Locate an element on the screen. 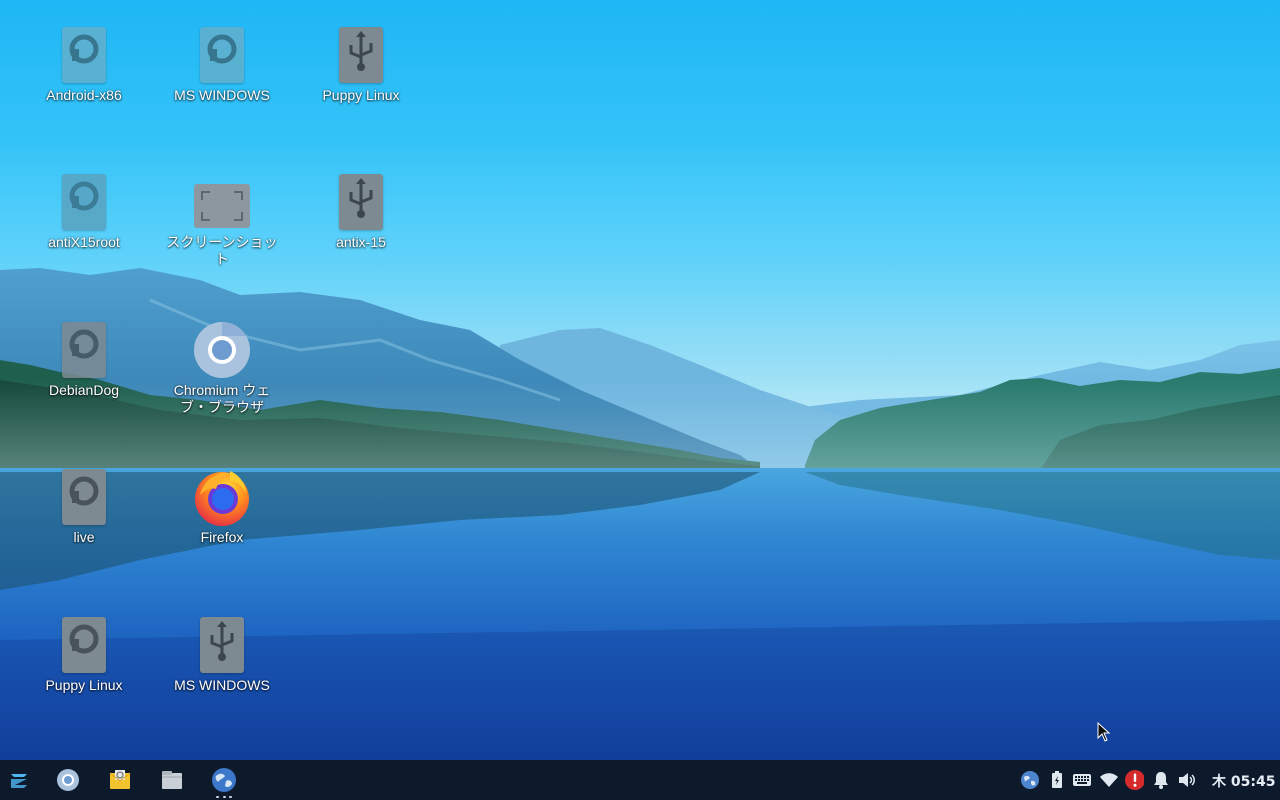 The image size is (1280, 800). battery-icon is located at coordinates (1057, 779).